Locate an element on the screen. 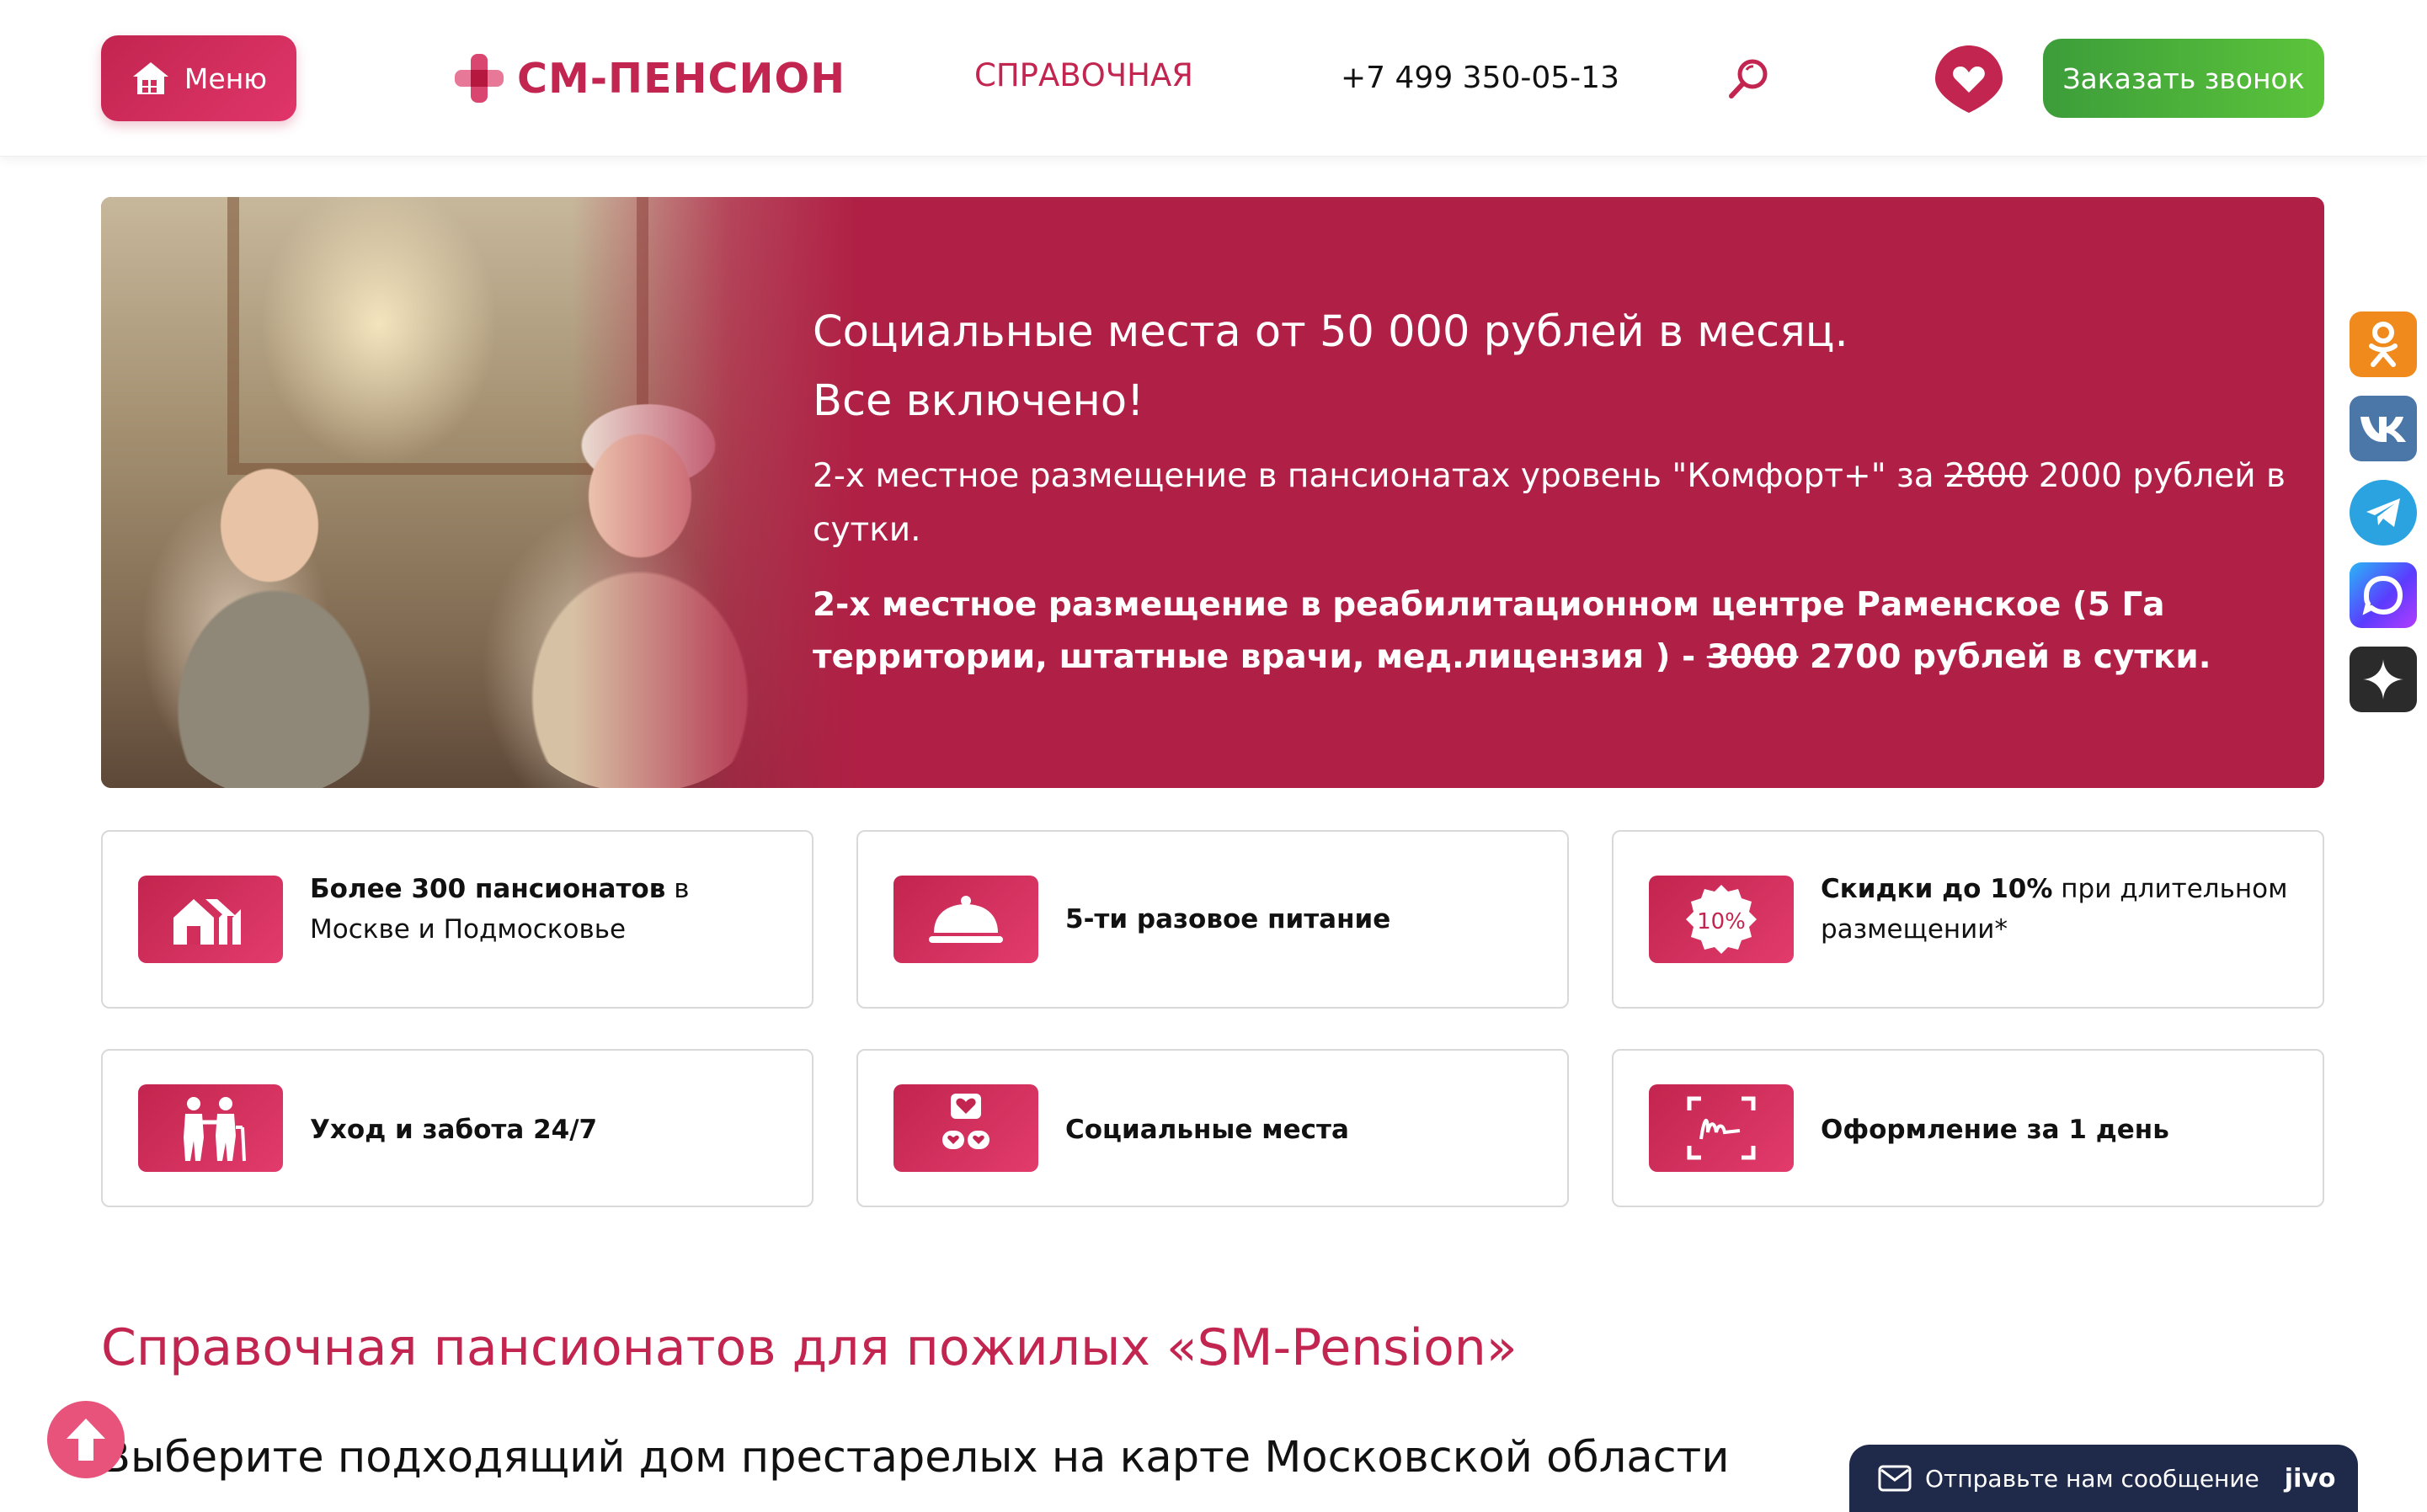  search-icon is located at coordinates (1748, 79).